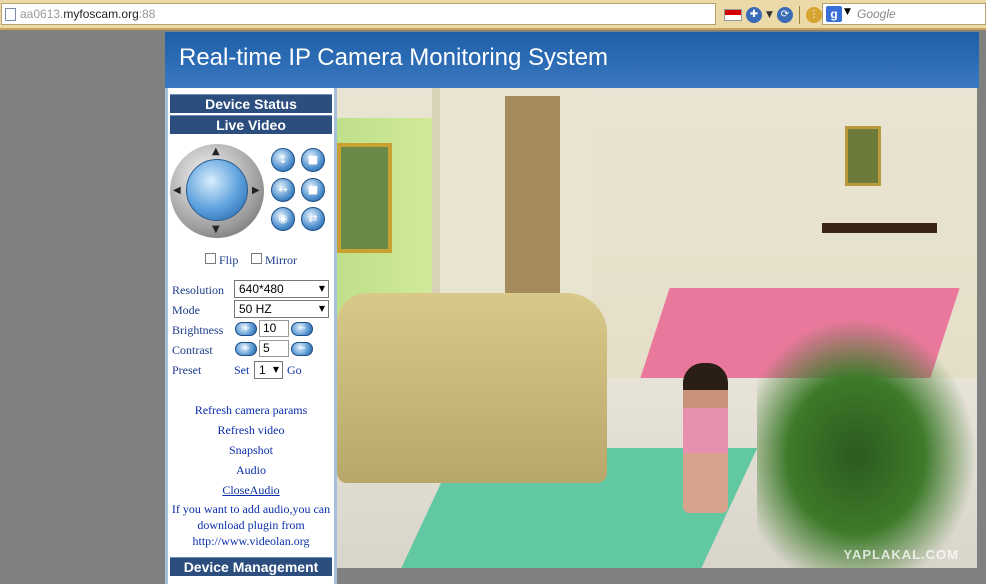  Describe the element at coordinates (177, 190) in the screenshot. I see `arrow-left-icon: ◀` at that location.